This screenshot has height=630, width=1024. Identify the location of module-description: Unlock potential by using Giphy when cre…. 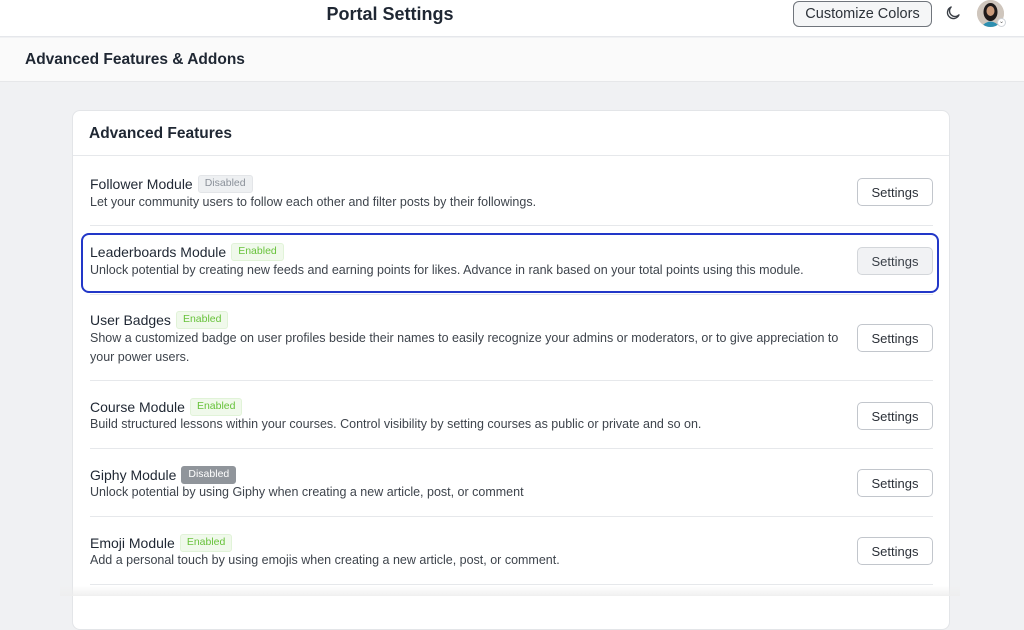
(307, 492).